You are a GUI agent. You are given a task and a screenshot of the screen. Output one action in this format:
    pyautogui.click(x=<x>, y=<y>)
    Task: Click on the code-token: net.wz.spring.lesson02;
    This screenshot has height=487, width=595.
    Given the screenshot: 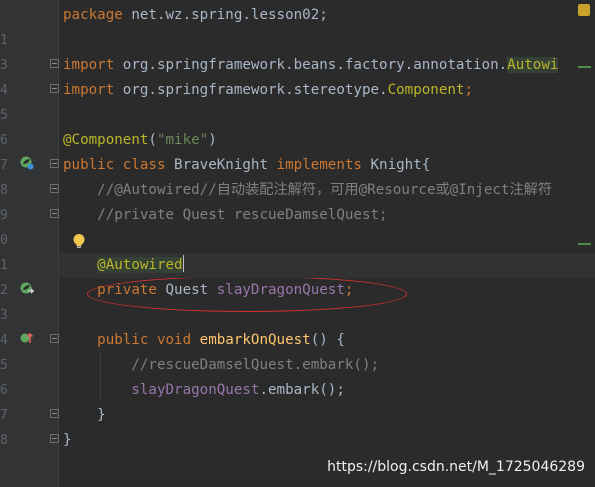 What is the action you would take?
    pyautogui.click(x=225, y=15)
    